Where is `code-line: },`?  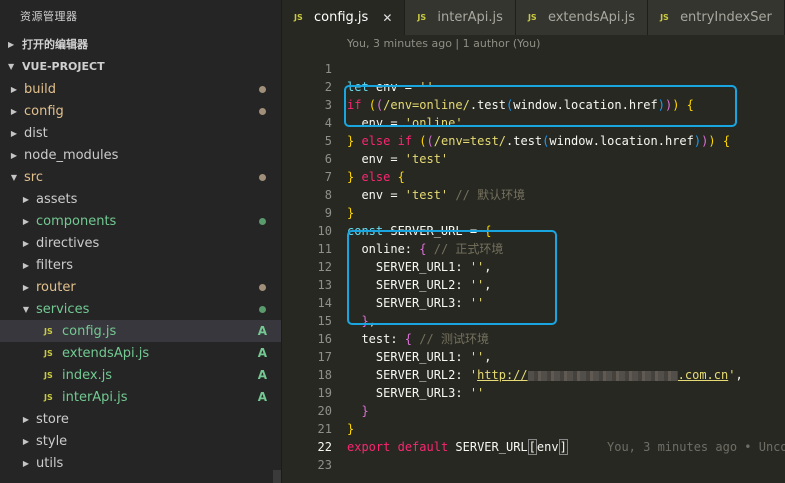 code-line: }, is located at coordinates (368, 321).